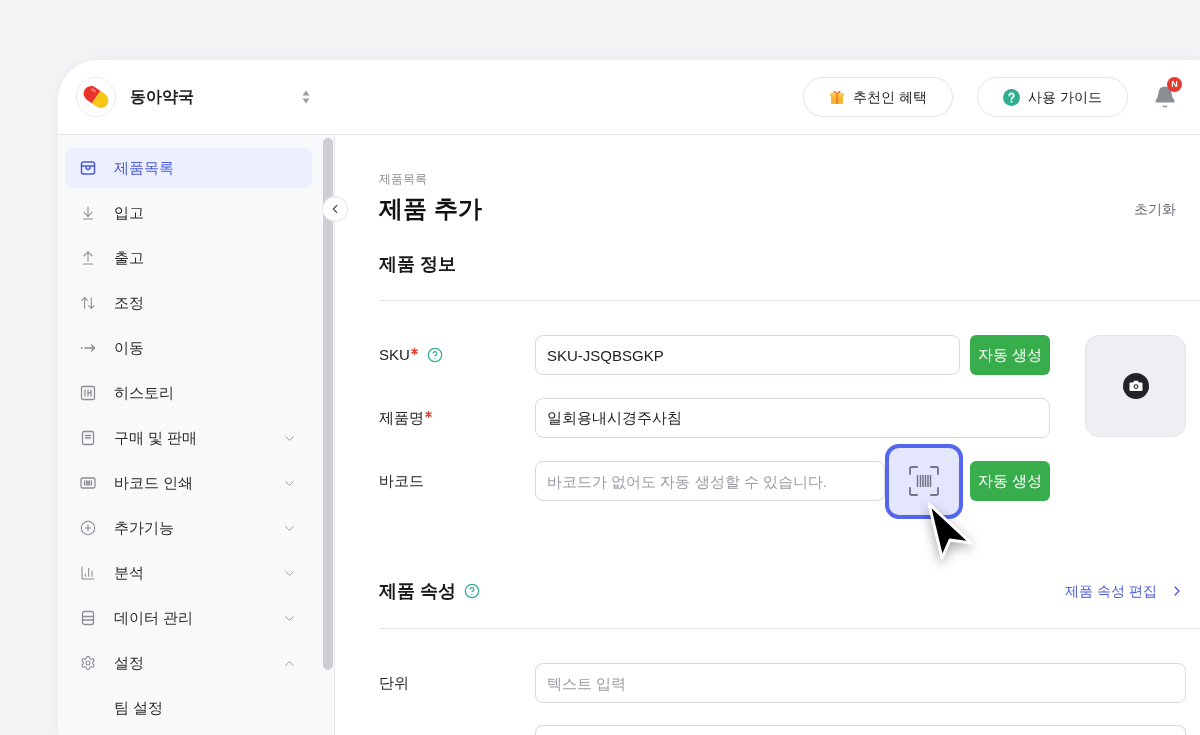 Image resolution: width=1200 pixels, height=735 pixels. What do you see at coordinates (88, 663) in the screenshot?
I see `settings-icon` at bounding box center [88, 663].